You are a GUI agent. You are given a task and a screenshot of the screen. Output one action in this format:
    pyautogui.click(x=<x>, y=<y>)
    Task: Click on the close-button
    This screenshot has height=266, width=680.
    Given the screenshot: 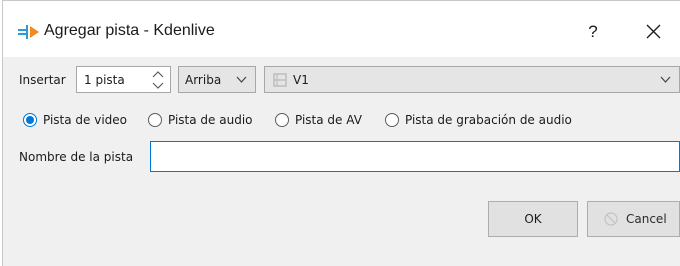 What is the action you would take?
    pyautogui.click(x=653, y=32)
    